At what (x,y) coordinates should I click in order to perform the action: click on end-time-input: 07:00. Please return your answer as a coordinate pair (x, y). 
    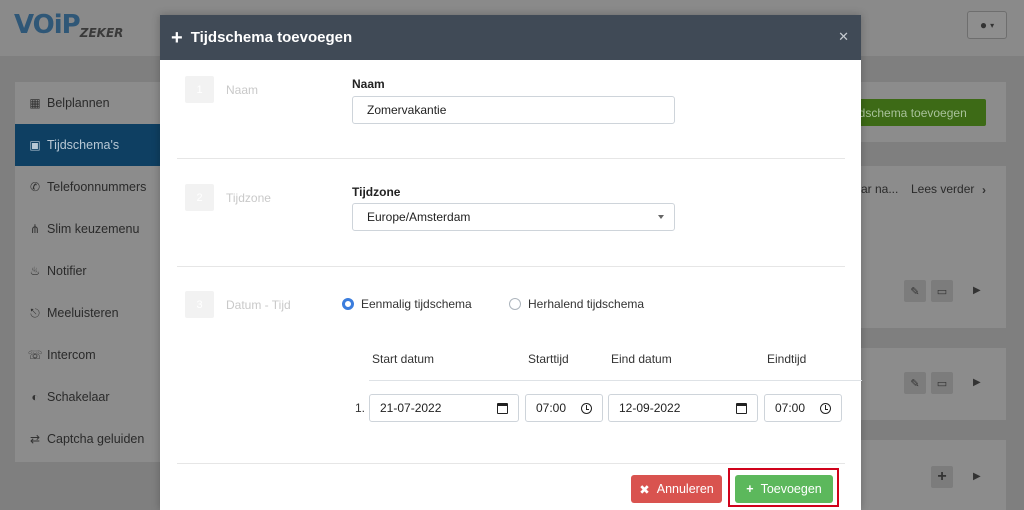
    Looking at the image, I should click on (803, 408).